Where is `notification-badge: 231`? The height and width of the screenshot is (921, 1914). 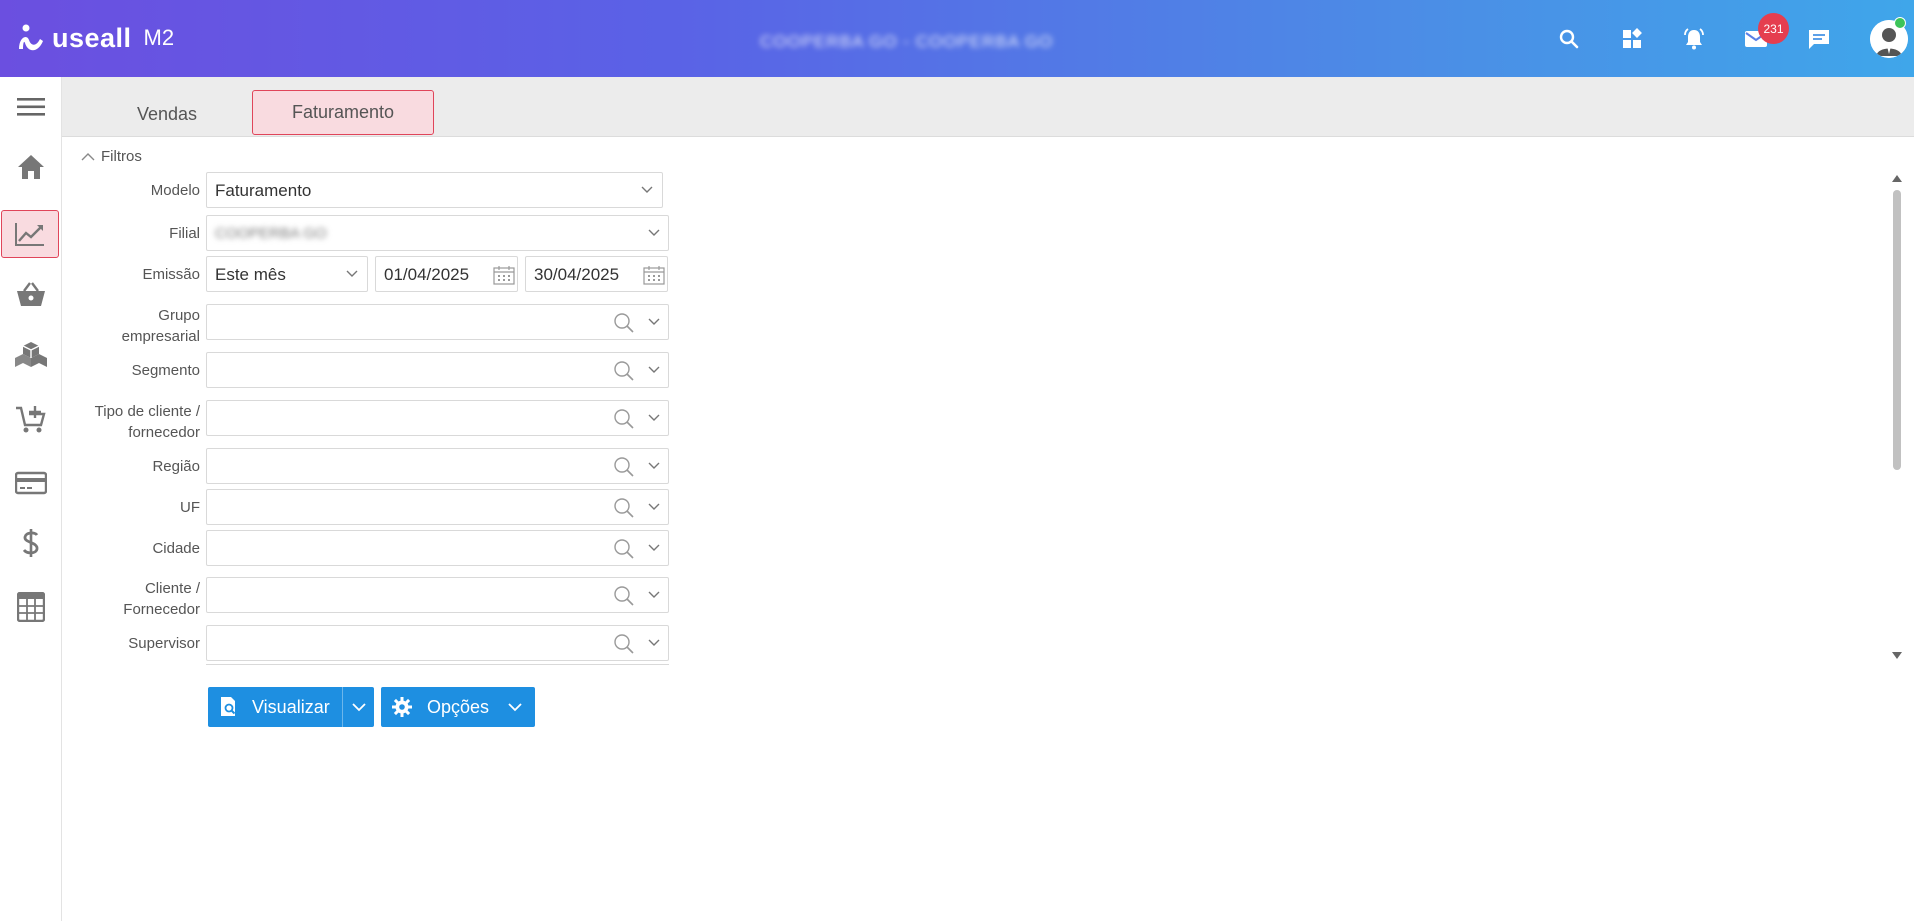
notification-badge: 231 is located at coordinates (1773, 28).